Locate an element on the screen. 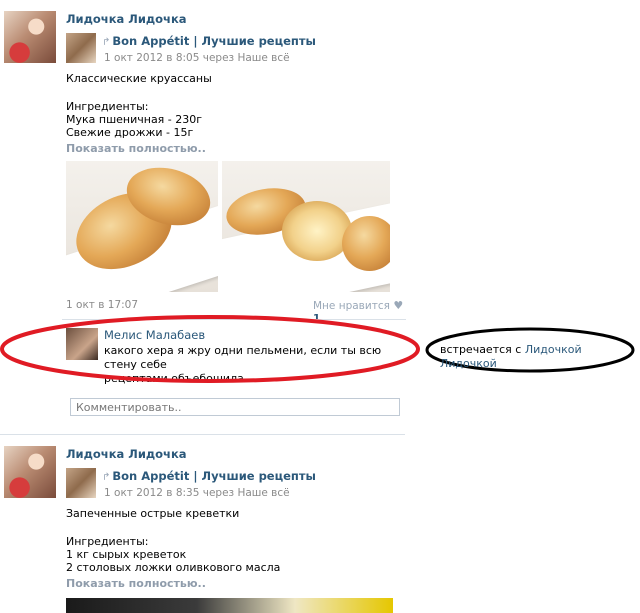 The image size is (640, 613). post-title: Классические круассаны is located at coordinates (139, 78).